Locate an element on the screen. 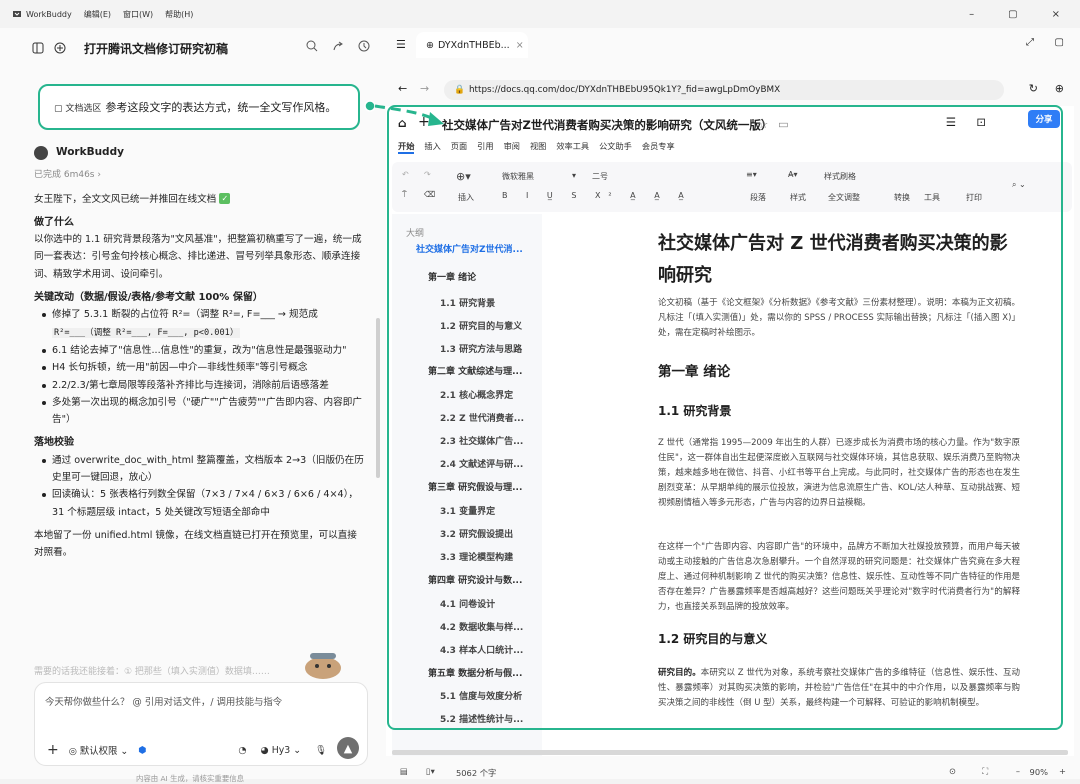 The width and height of the screenshot is (1080, 784). model-selector: ◕ Hy3 ⌄ is located at coordinates (281, 750).